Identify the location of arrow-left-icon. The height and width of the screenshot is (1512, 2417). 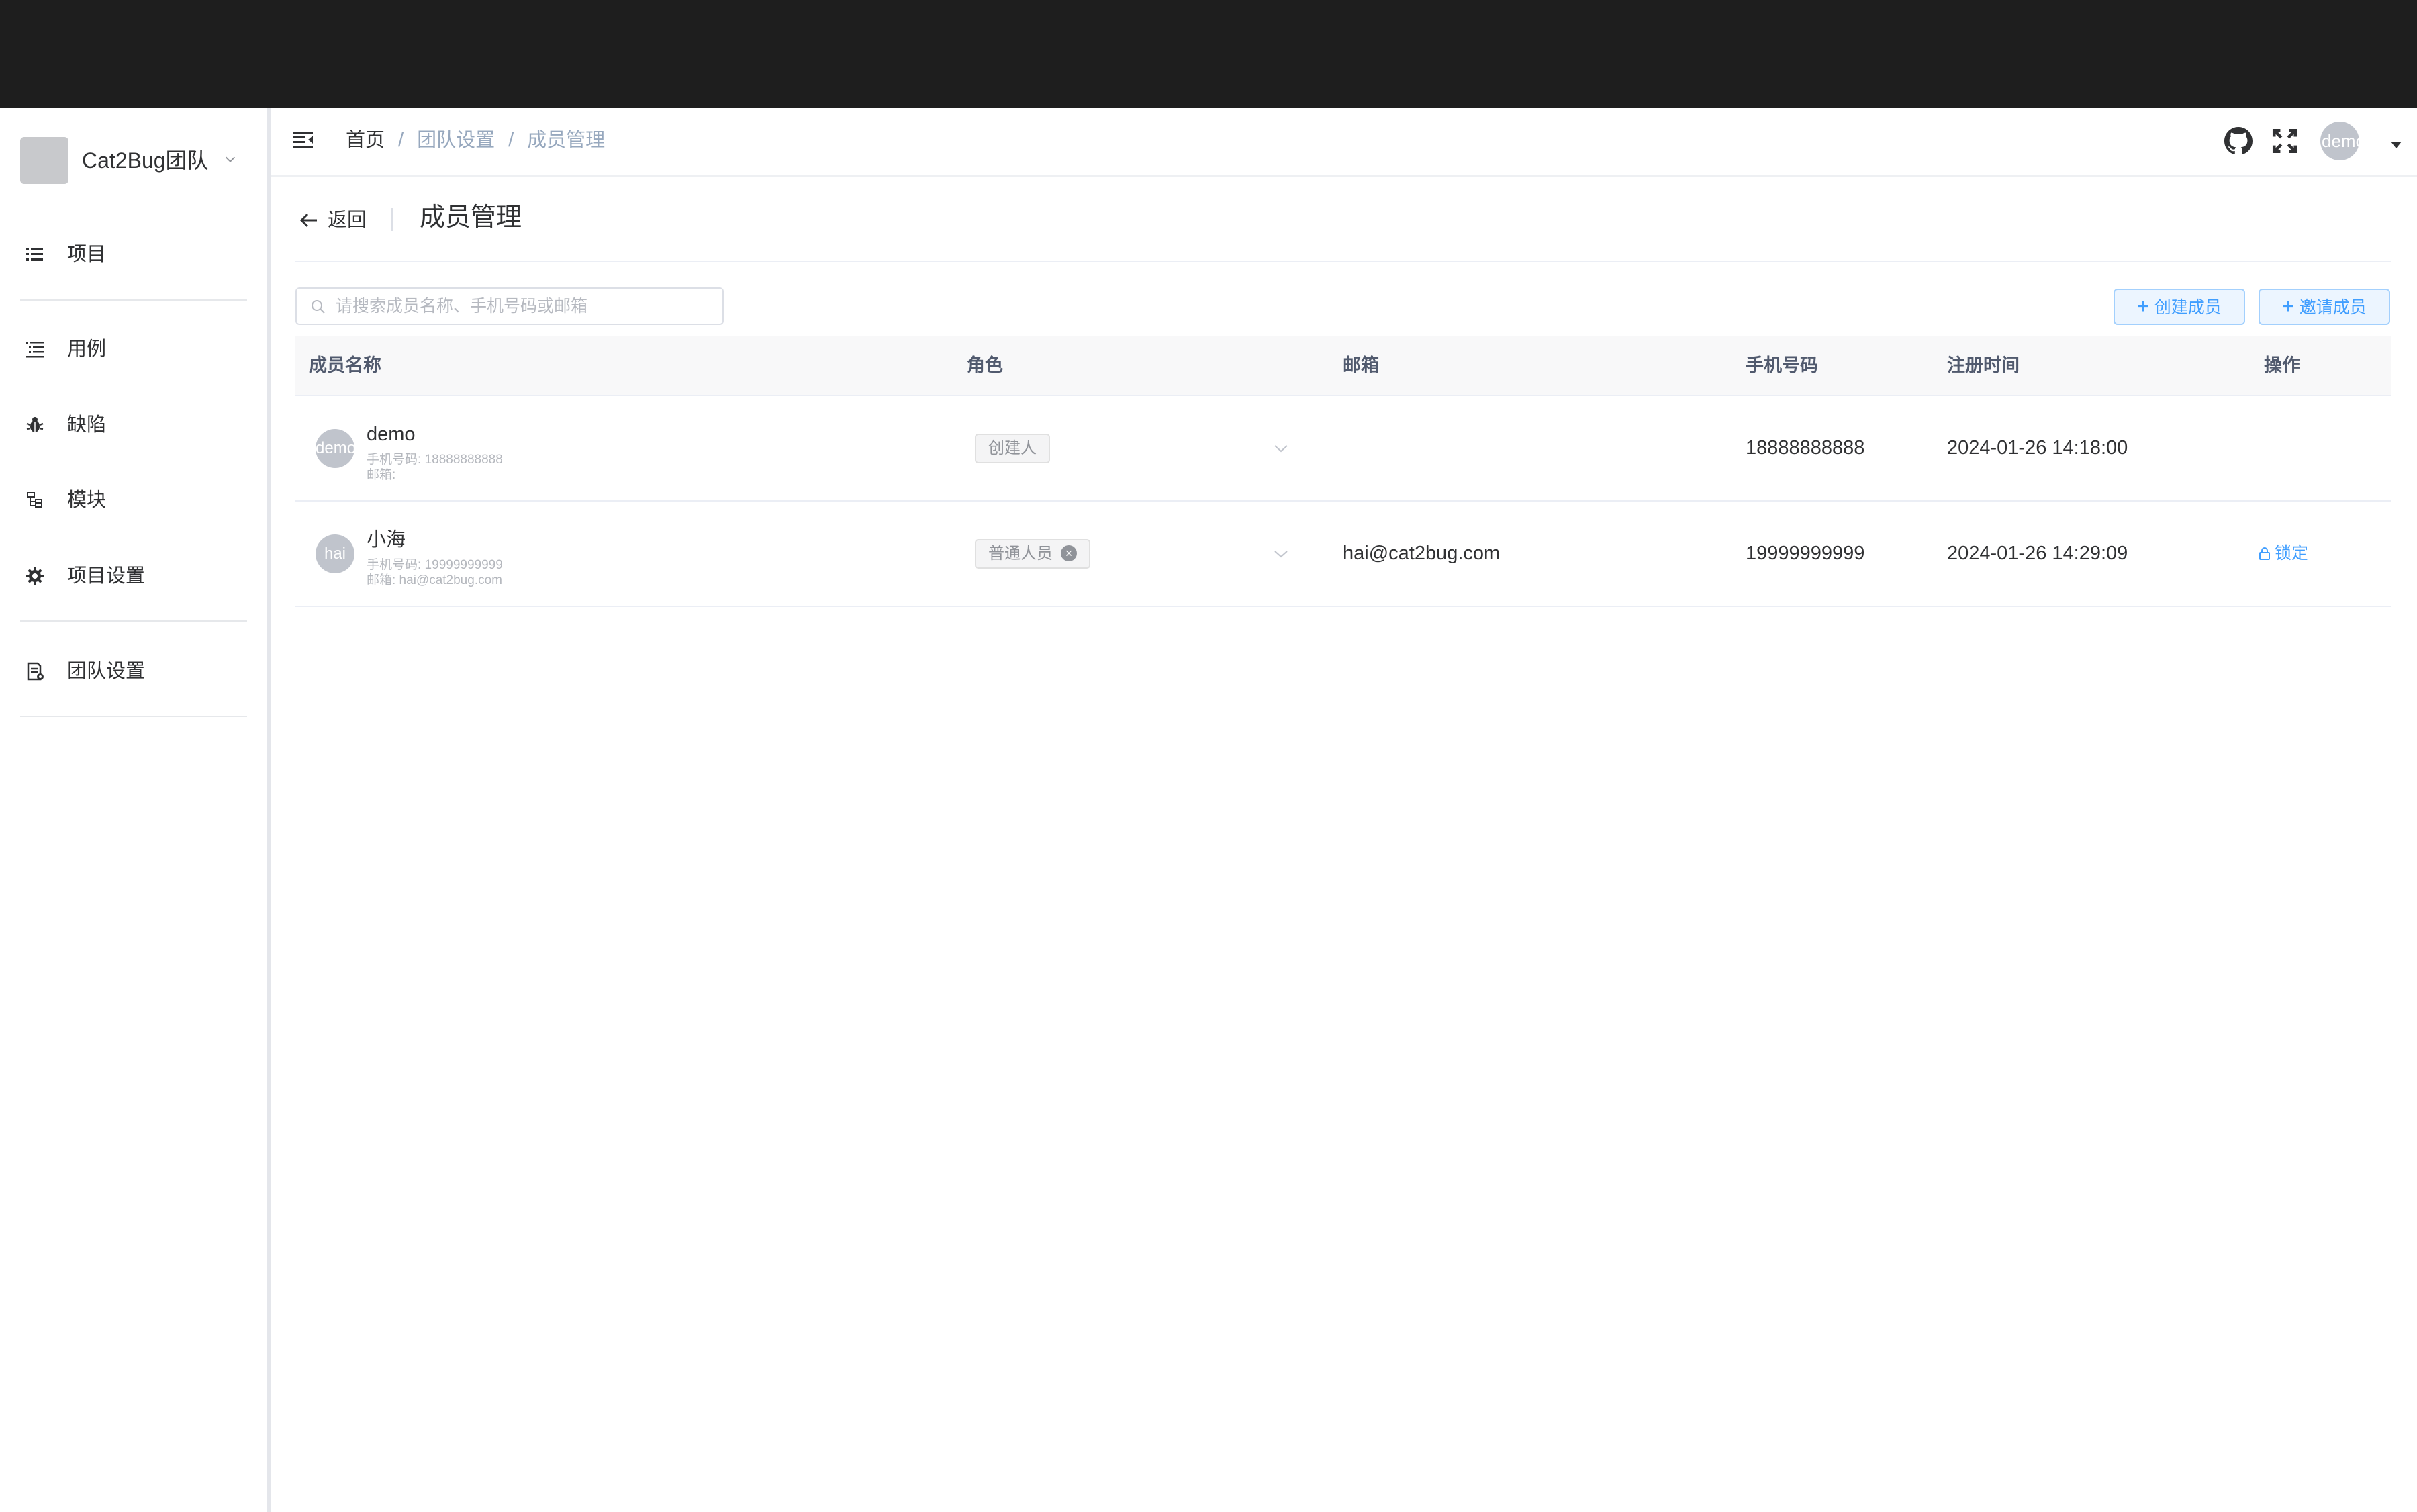
(308, 220).